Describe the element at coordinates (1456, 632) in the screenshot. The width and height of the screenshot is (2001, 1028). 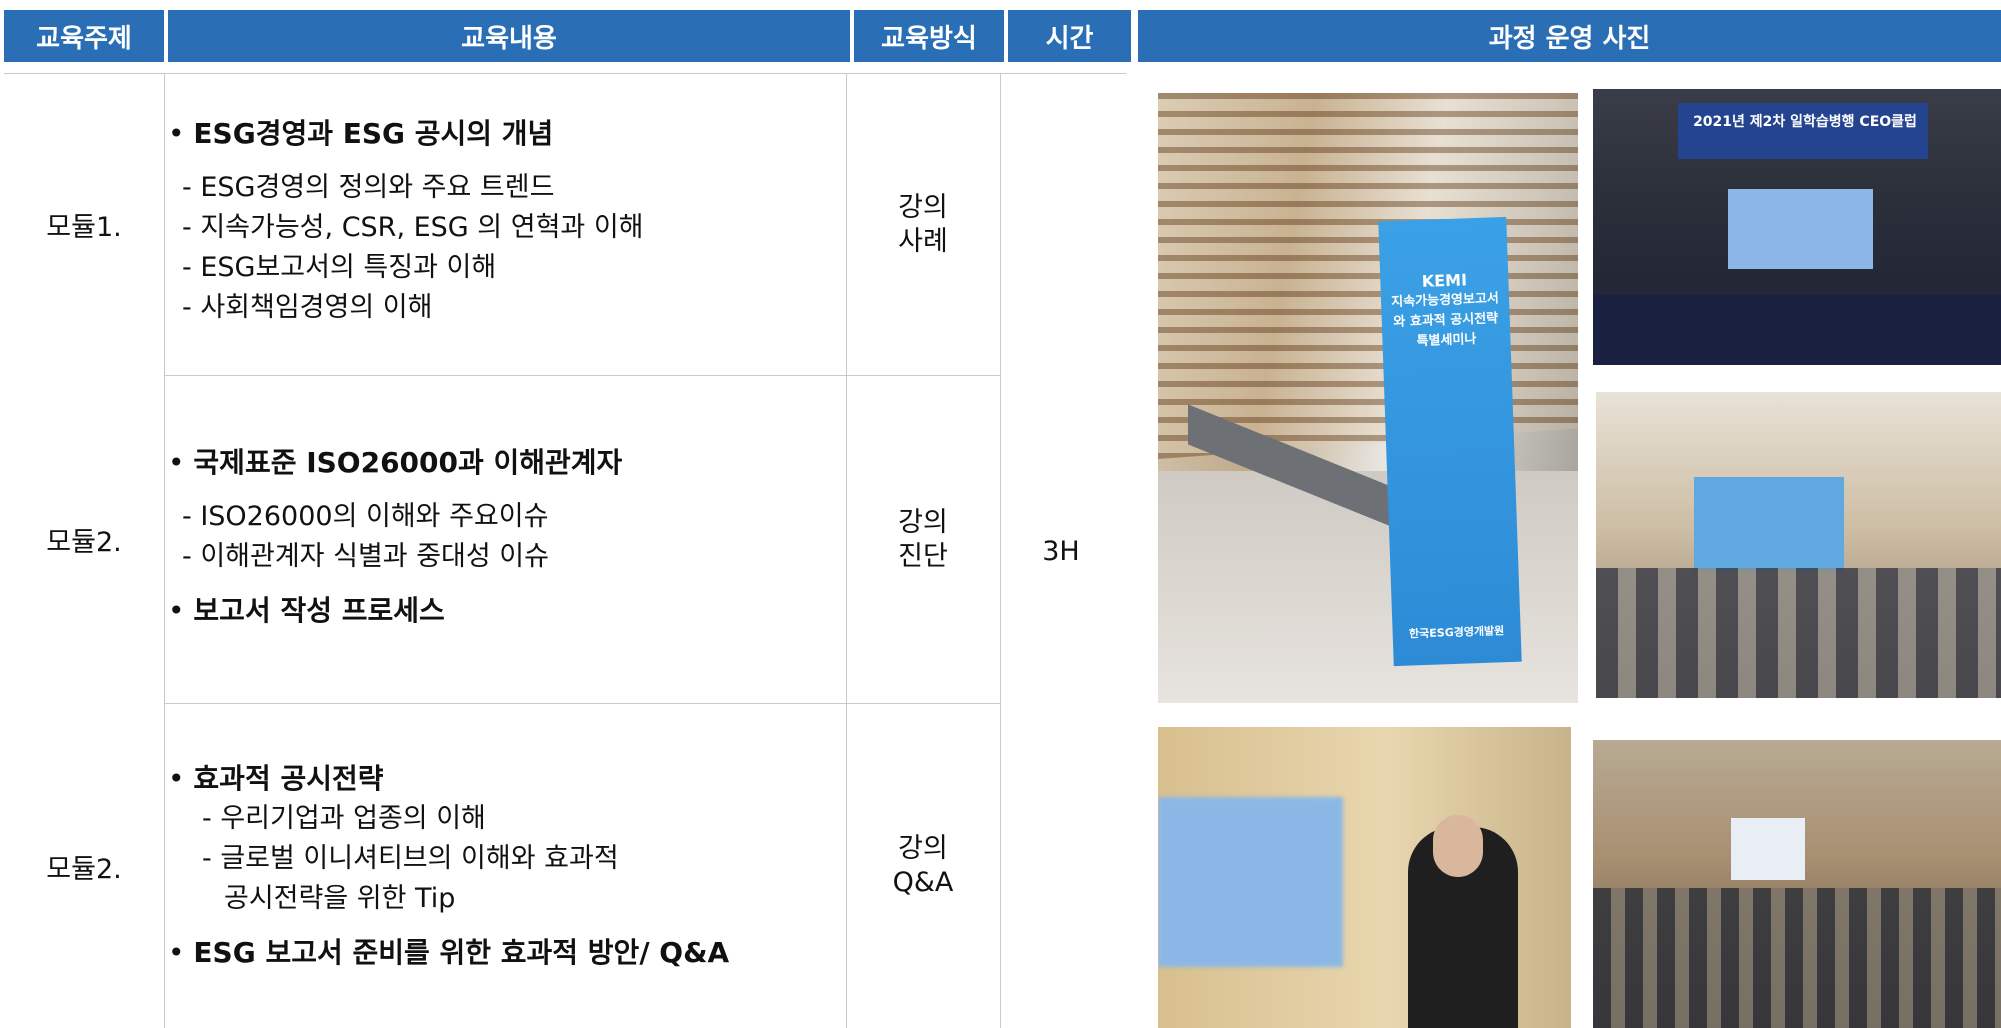
I see `banner-logo: 한국ESG경영개발원` at that location.